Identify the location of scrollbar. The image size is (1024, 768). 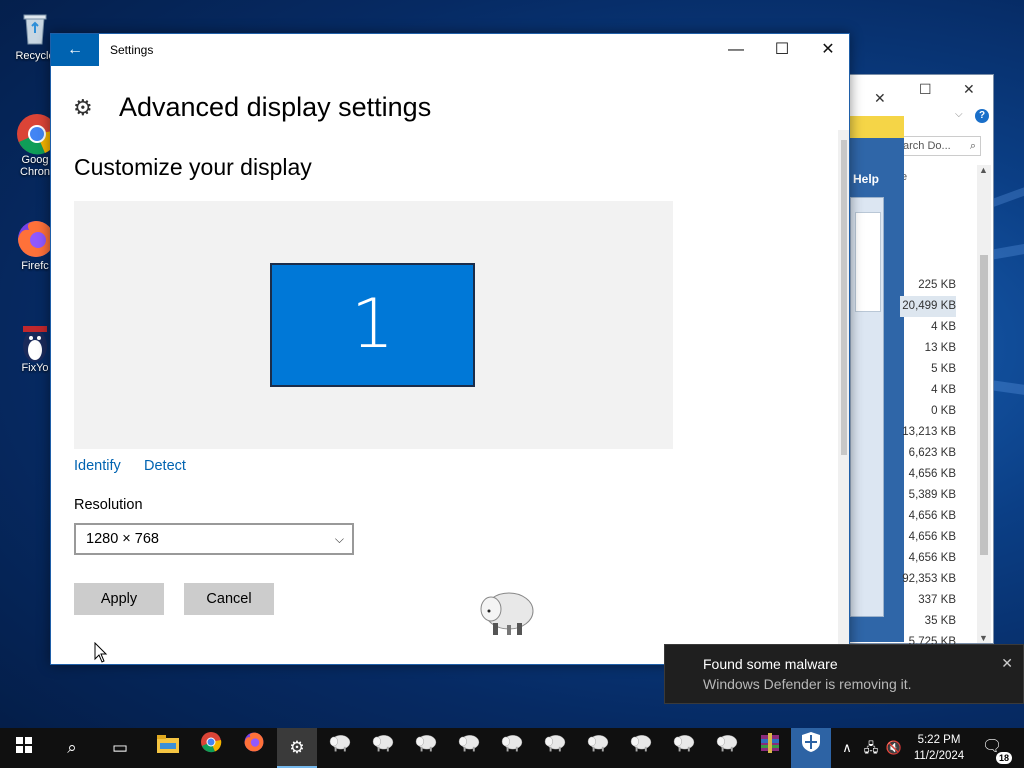
(843, 397).